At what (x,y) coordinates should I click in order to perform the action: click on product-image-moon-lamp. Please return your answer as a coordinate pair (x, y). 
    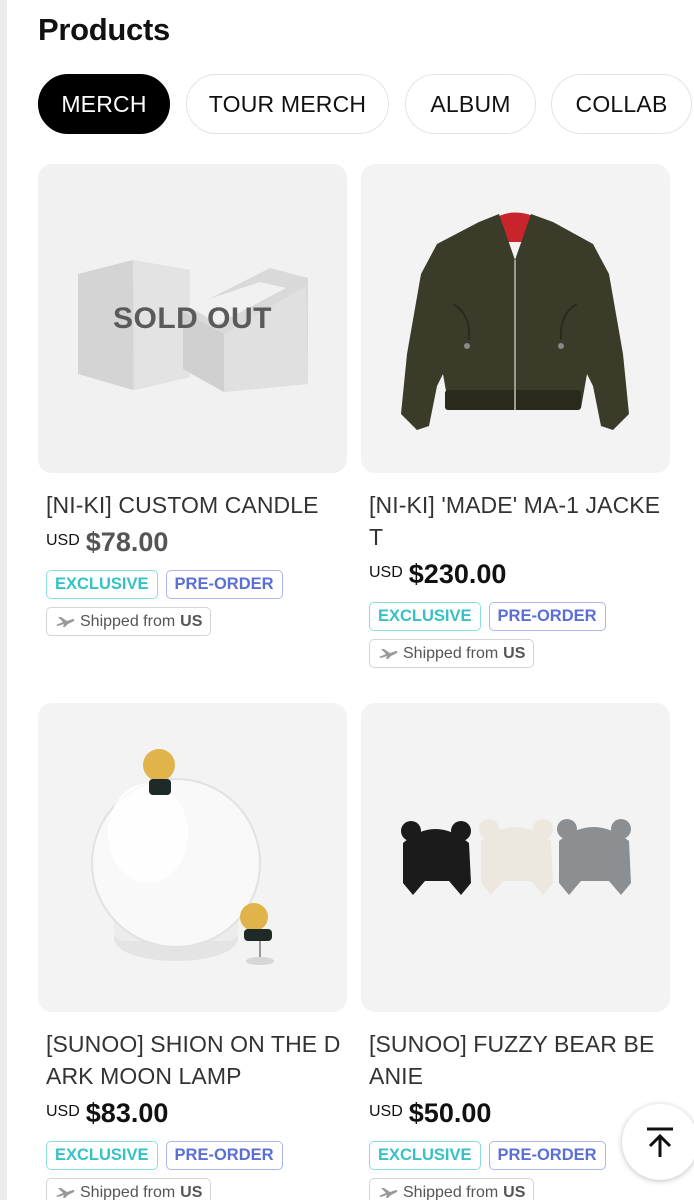
    Looking at the image, I should click on (192, 857).